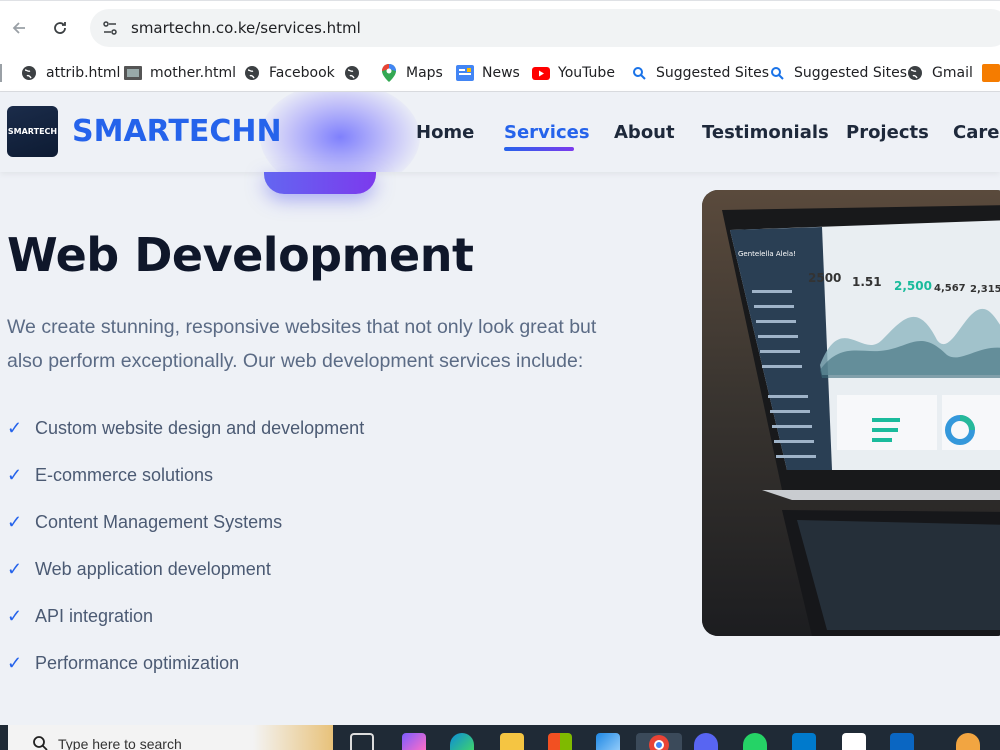 The height and width of the screenshot is (750, 1000). Describe the element at coordinates (200, 427) in the screenshot. I see `feature-text: Custom website design and development` at that location.